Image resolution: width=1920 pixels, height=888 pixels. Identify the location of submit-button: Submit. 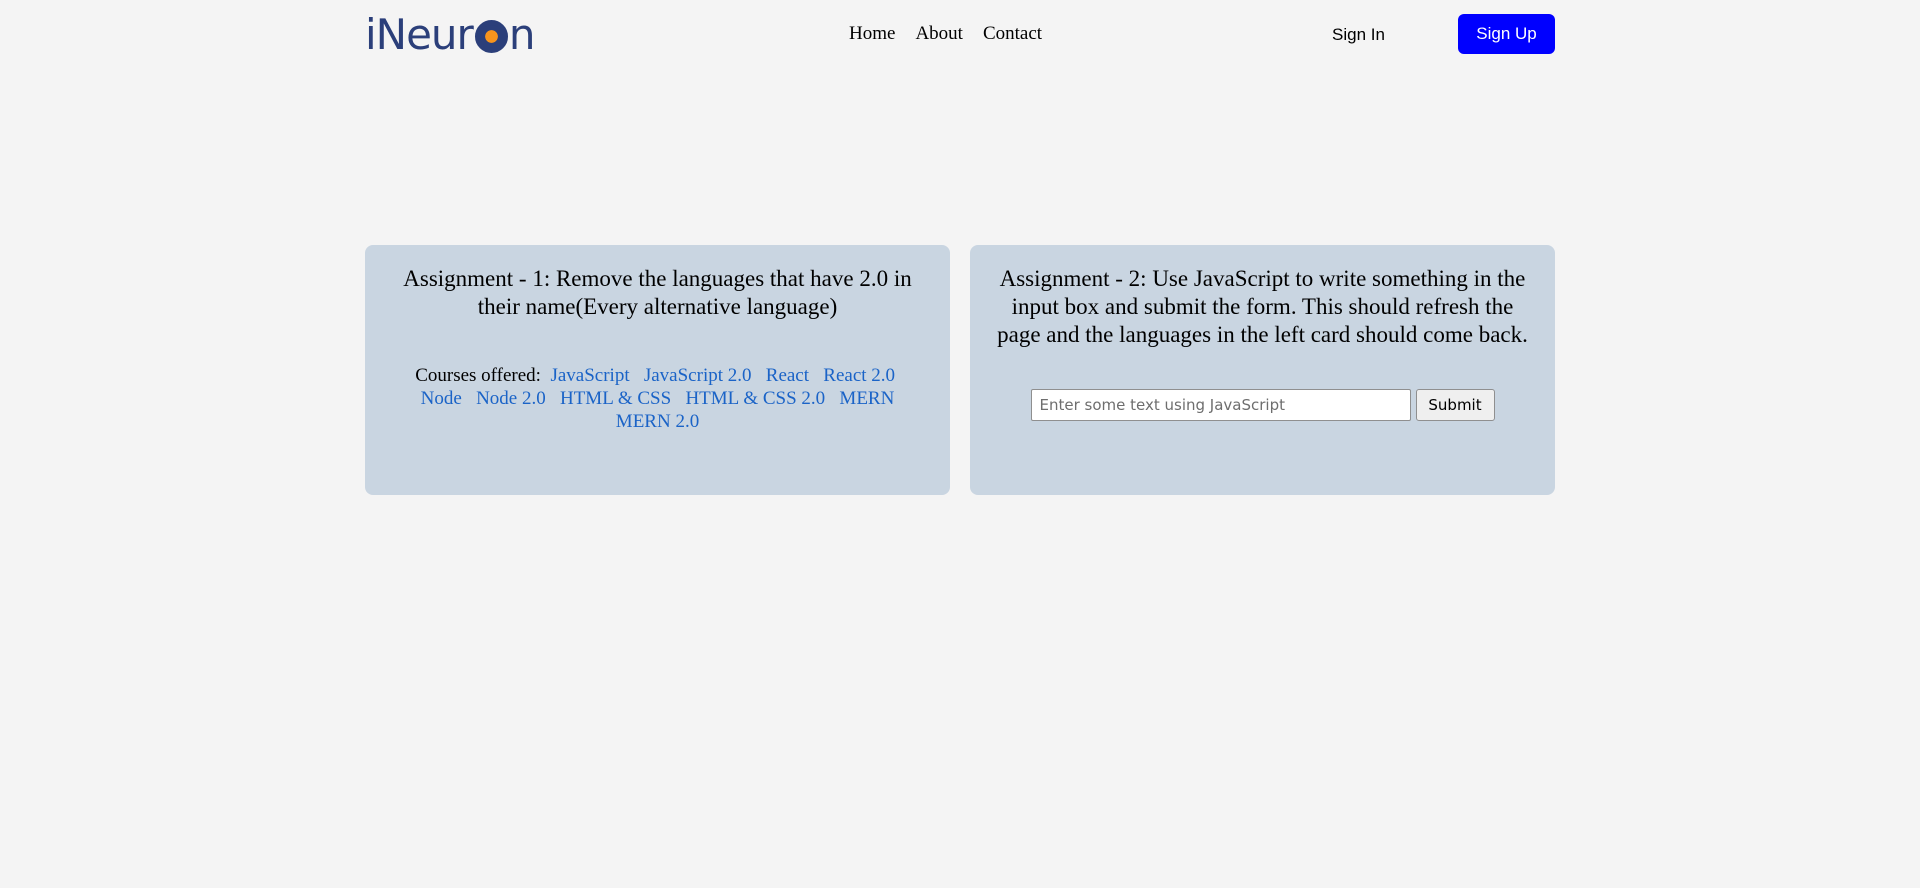
(1455, 405).